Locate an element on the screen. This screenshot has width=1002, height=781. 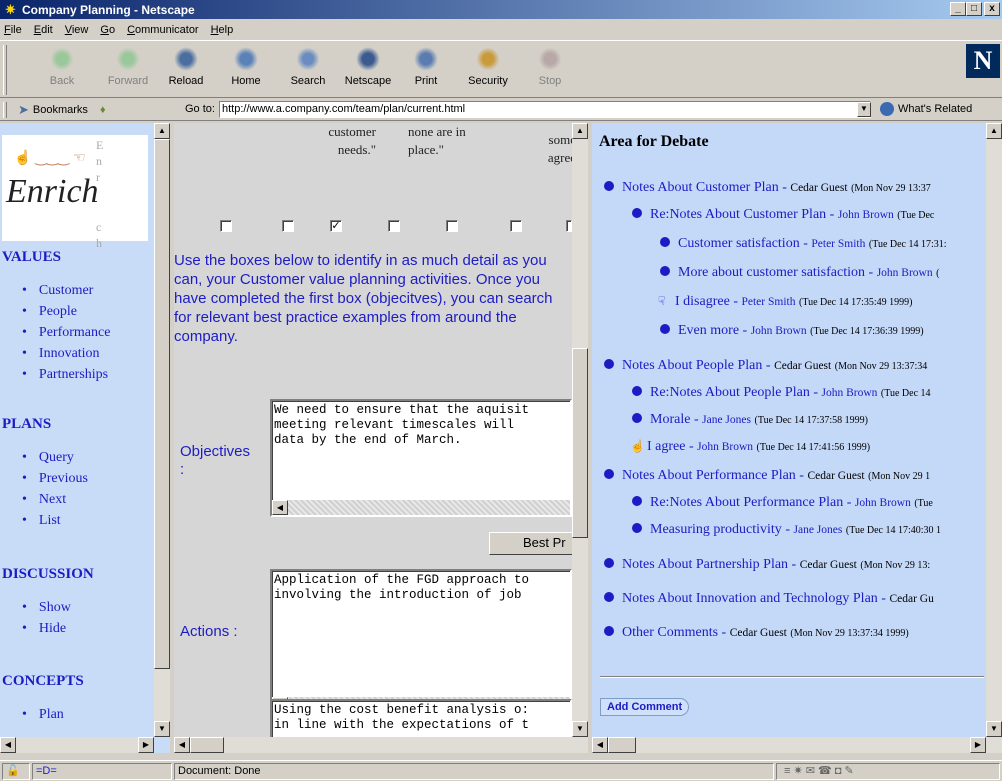
nav-link-hide: Hide is located at coordinates (58, 628).